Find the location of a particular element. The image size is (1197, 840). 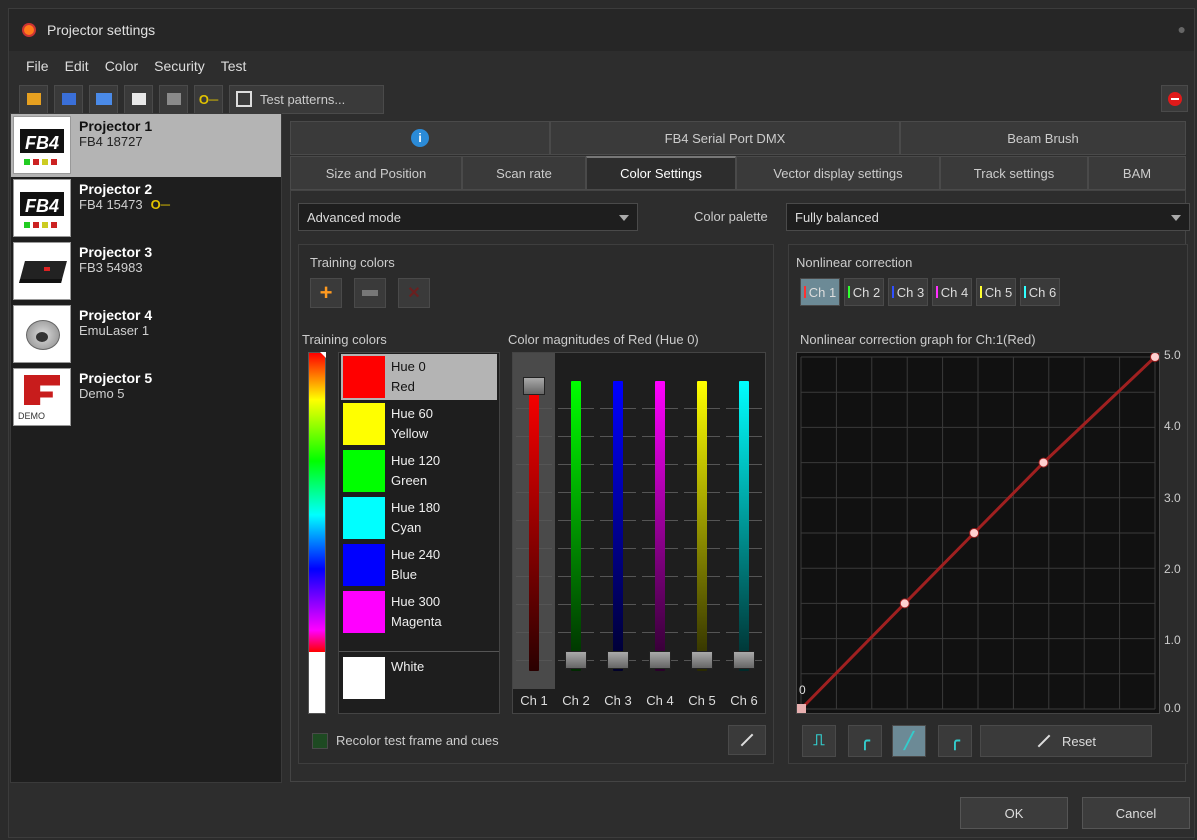

hue-value: Hue 120 is located at coordinates (416, 460).